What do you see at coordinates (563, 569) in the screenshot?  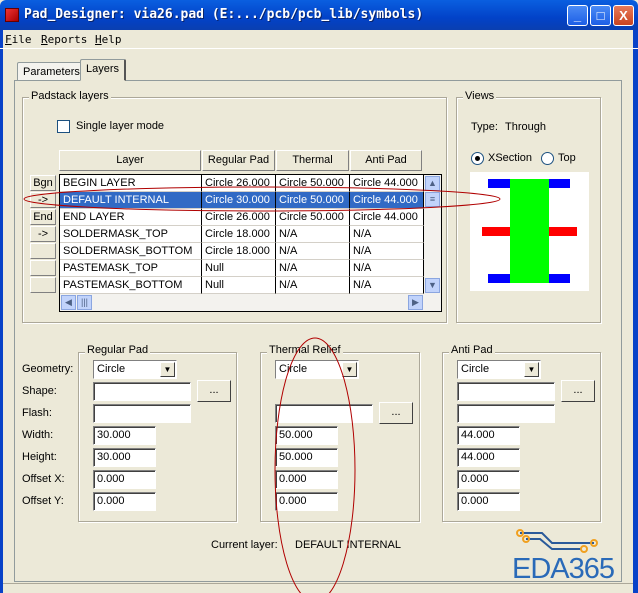 I see `eda365-watermark: EDA365` at bounding box center [563, 569].